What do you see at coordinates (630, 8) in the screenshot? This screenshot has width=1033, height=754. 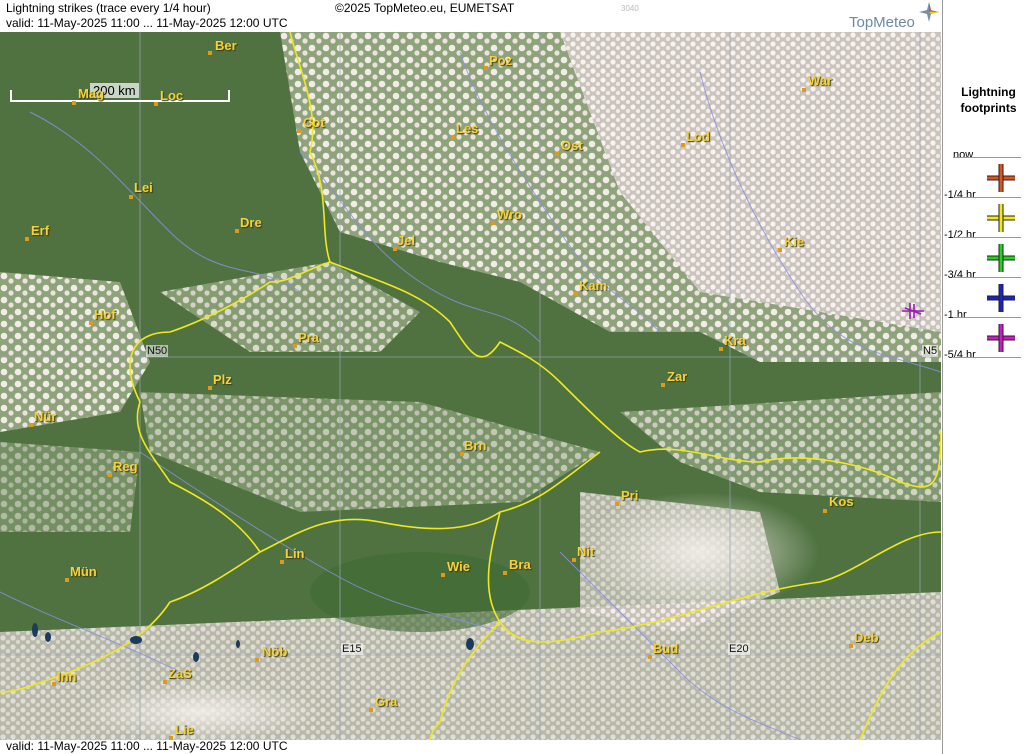 I see `map-code: 3040` at bounding box center [630, 8].